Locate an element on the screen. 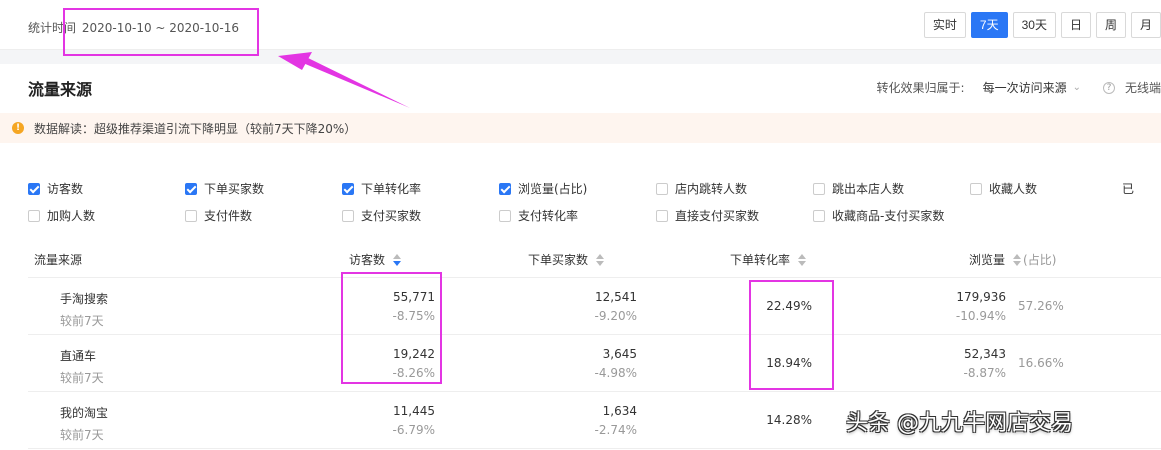 This screenshot has width=1161, height=450. metric-label: 下单买家数 is located at coordinates (234, 189).